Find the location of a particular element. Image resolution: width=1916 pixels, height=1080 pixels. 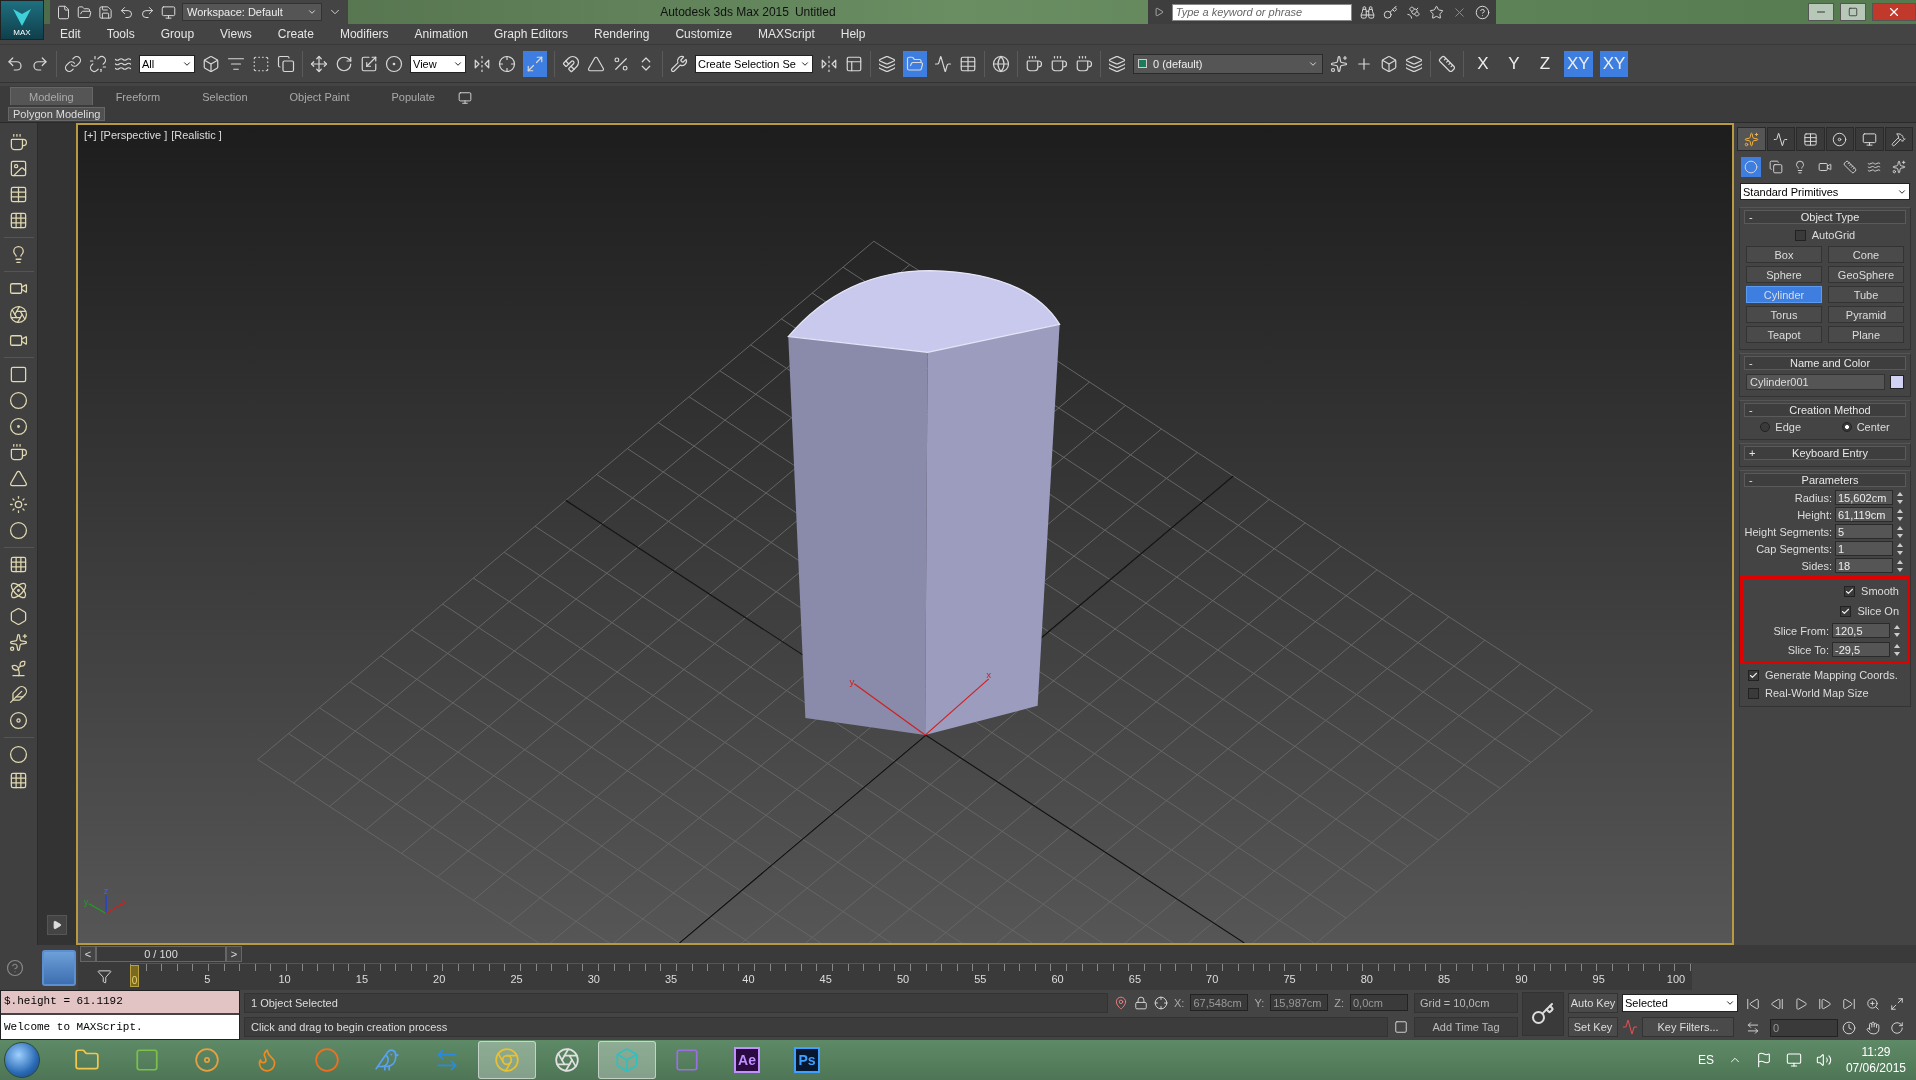

rollout-header: + Keyboard Entry is located at coordinates (1825, 453).